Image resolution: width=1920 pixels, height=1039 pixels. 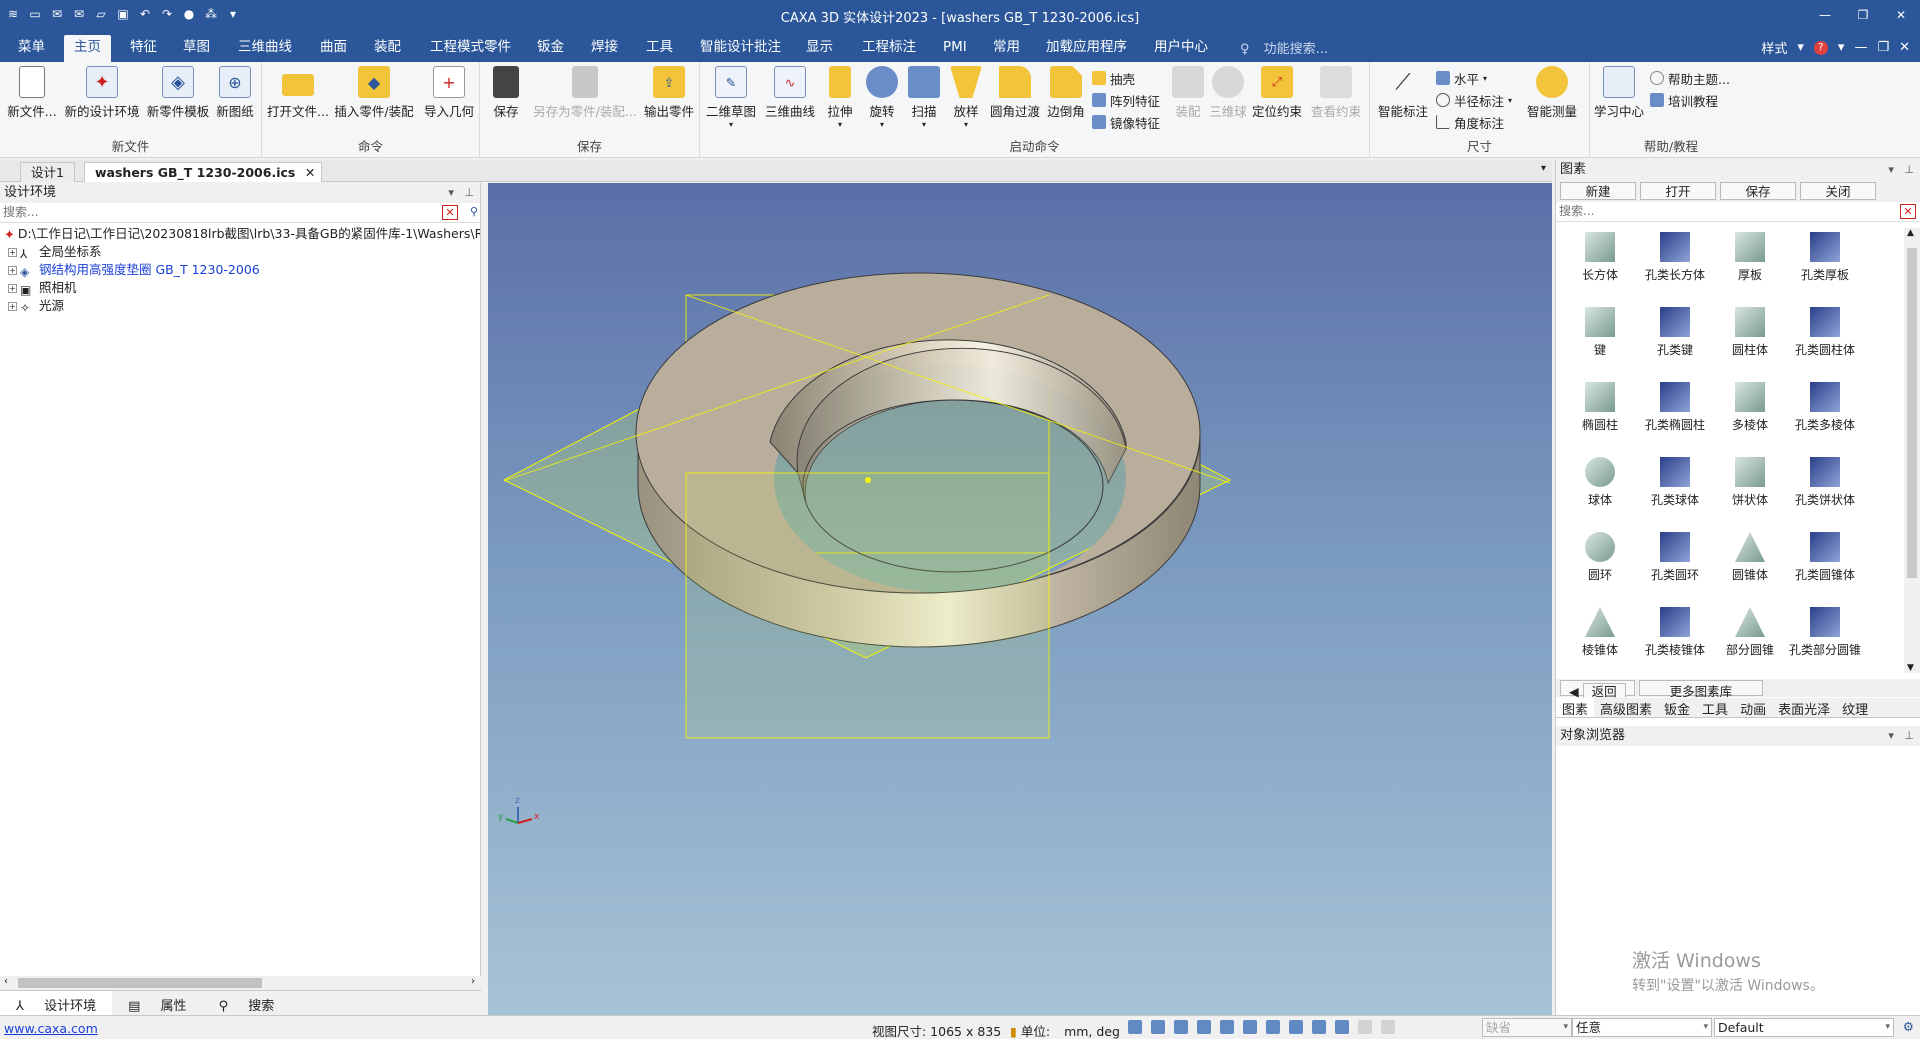 I want to click on tab-engineering-part: 工程模式零件, so click(x=470, y=48).